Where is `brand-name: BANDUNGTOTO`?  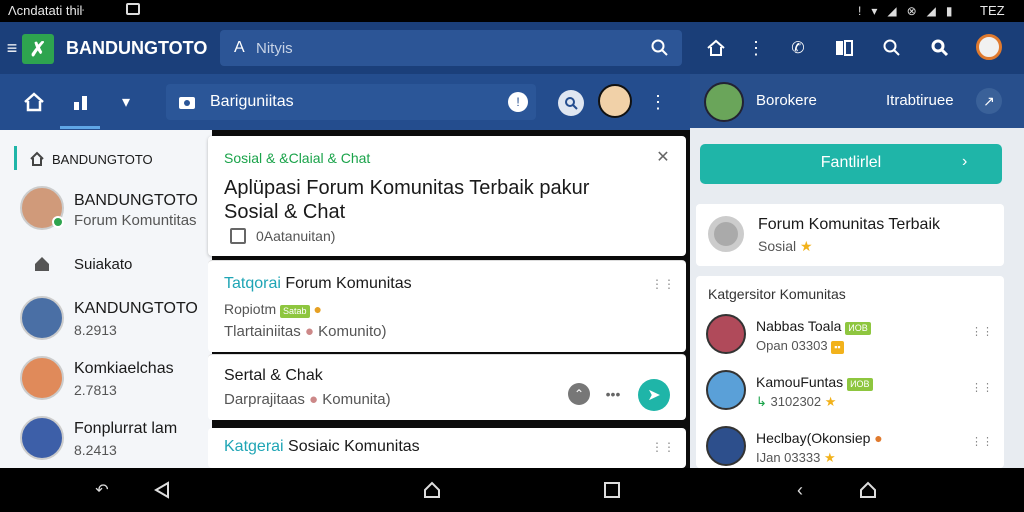
brand-name: BANDUNGTOTO is located at coordinates (136, 48).